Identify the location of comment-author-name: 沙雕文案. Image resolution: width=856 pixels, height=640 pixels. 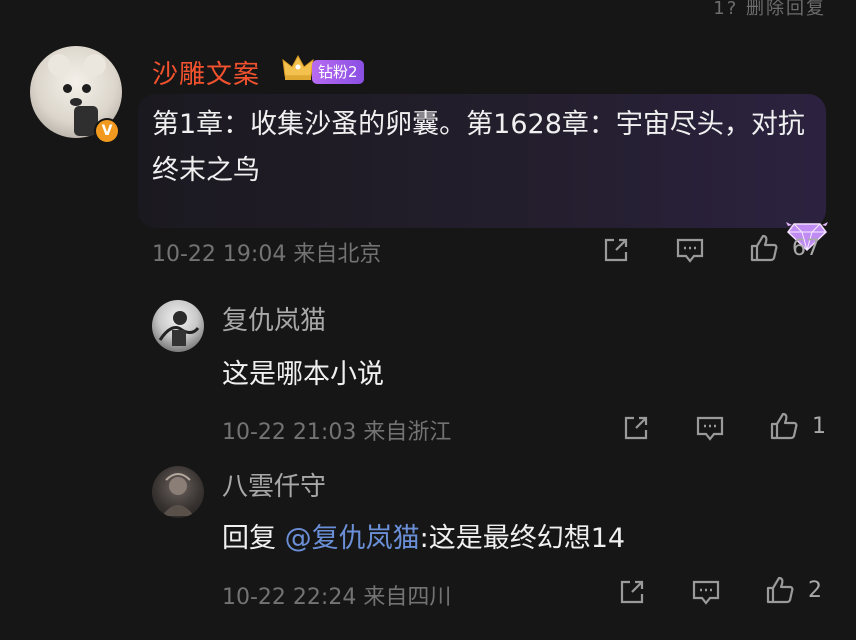
(206, 72).